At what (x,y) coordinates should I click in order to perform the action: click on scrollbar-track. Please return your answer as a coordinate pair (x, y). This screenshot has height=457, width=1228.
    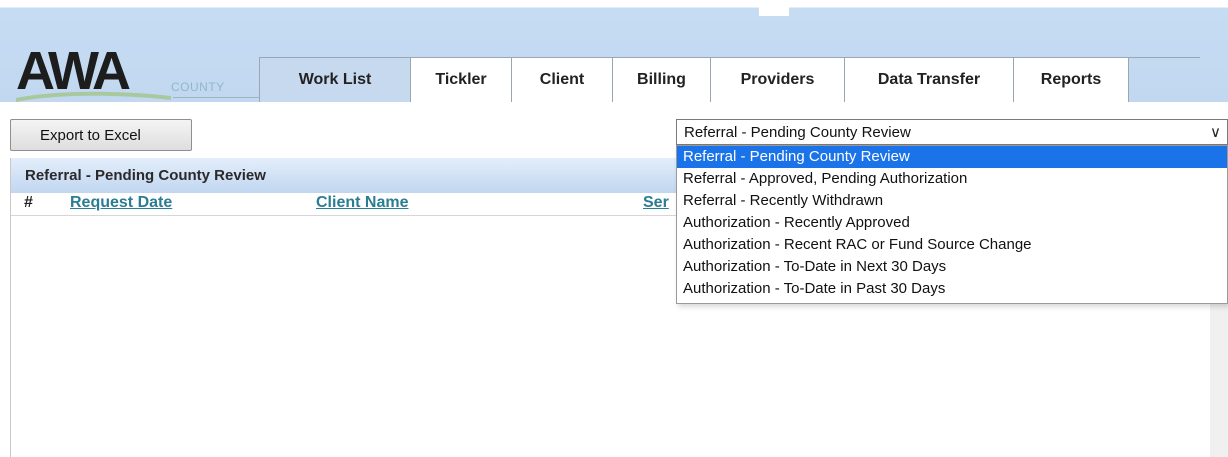
    Looking at the image, I should click on (1219, 380).